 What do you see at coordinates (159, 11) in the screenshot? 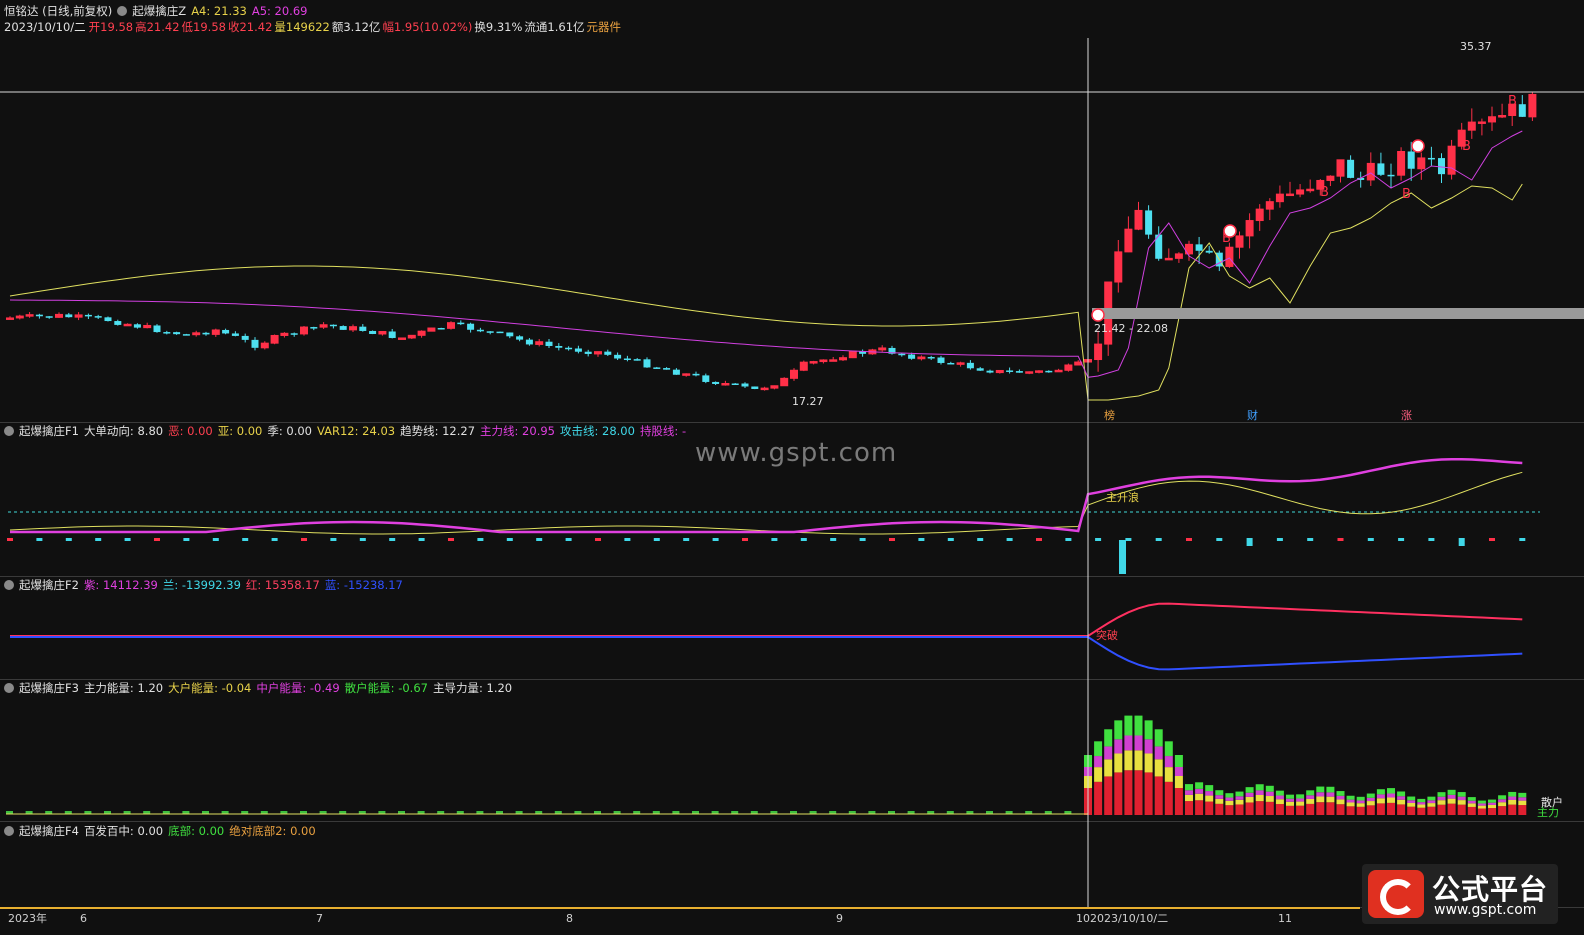
I see `indicator-name: 起爆擒庄Z` at bounding box center [159, 11].